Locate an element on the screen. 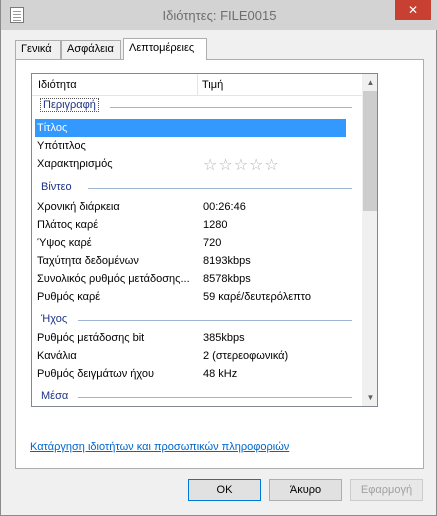 The height and width of the screenshot is (516, 437). property-value: 720 is located at coordinates (212, 243).